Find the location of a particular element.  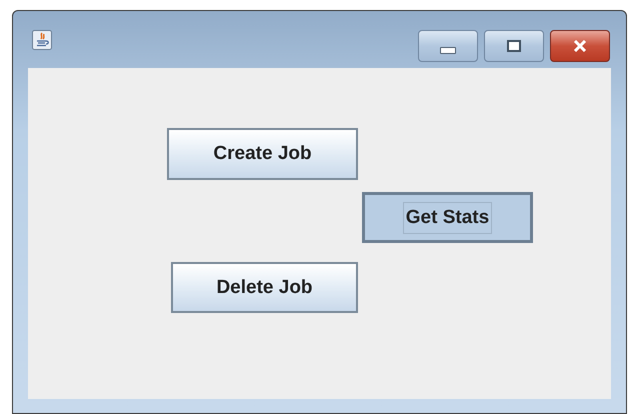

maximize-icon is located at coordinates (514, 46).